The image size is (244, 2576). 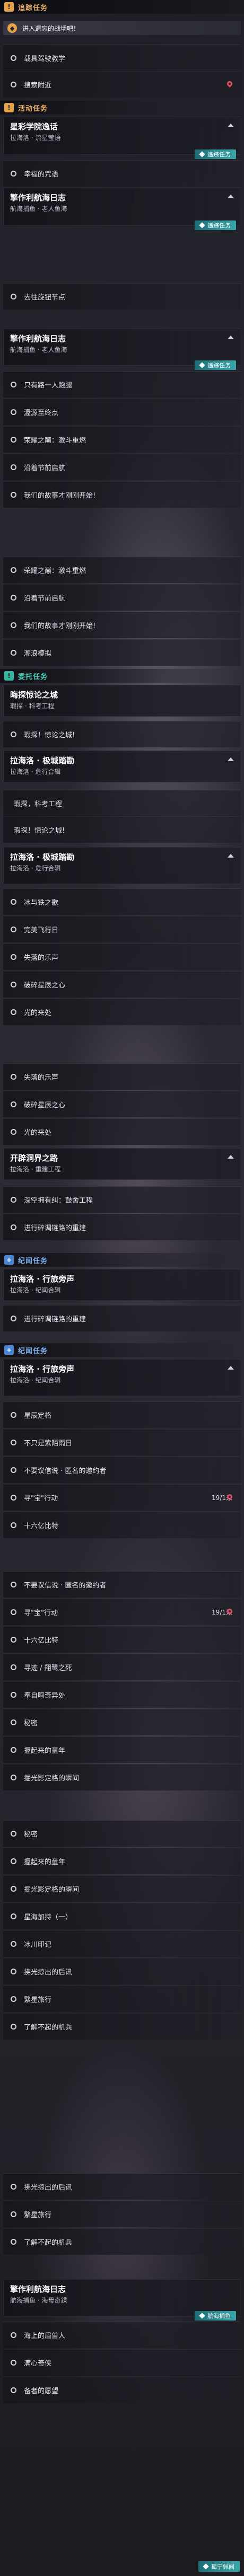 I want to click on list-item: 满心奇侠, so click(x=122, y=2362).